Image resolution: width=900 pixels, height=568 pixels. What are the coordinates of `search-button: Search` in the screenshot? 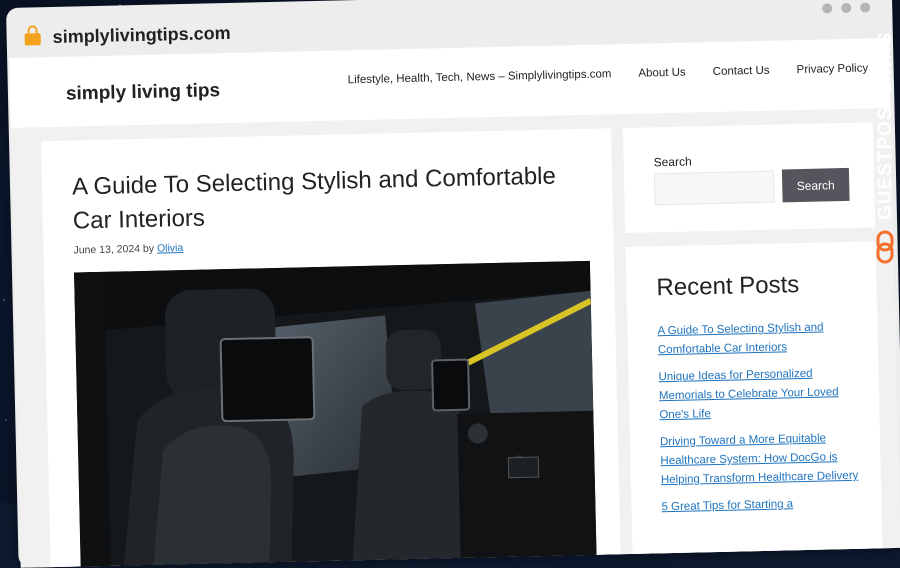 It's located at (815, 185).